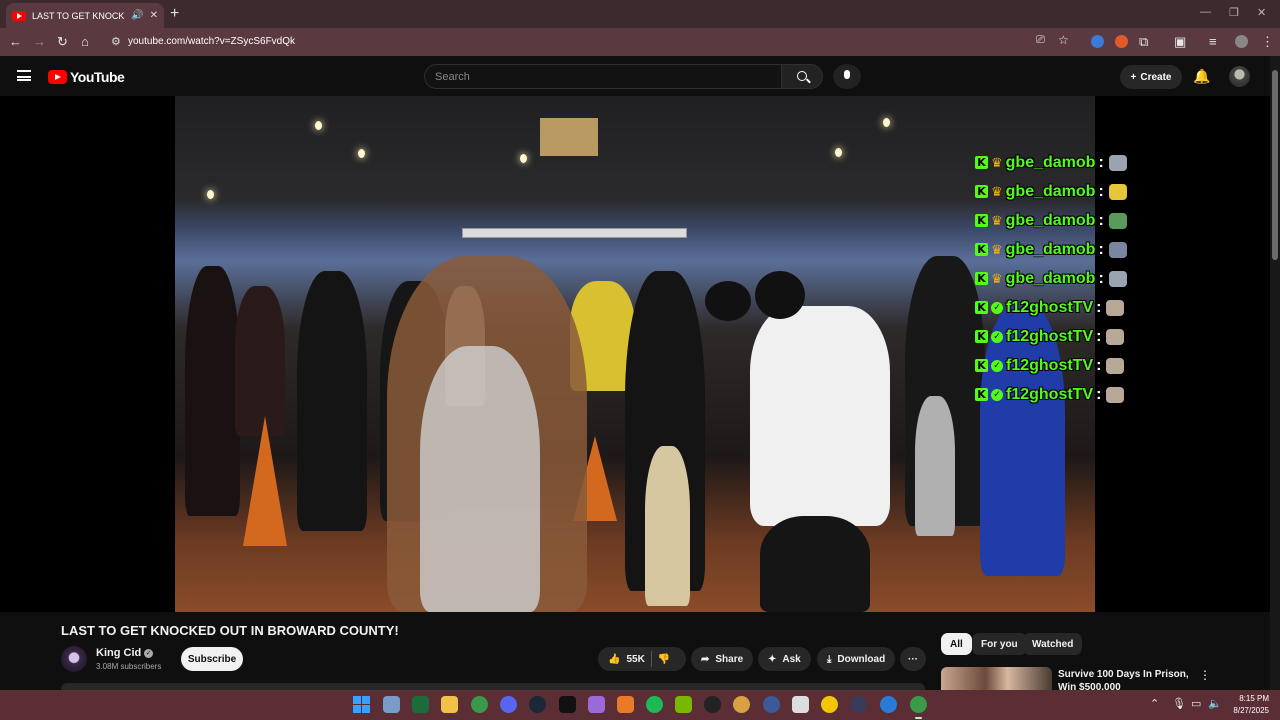 The image size is (1280, 720). Describe the element at coordinates (118, 653) in the screenshot. I see `channel-name-text: King Cid` at that location.